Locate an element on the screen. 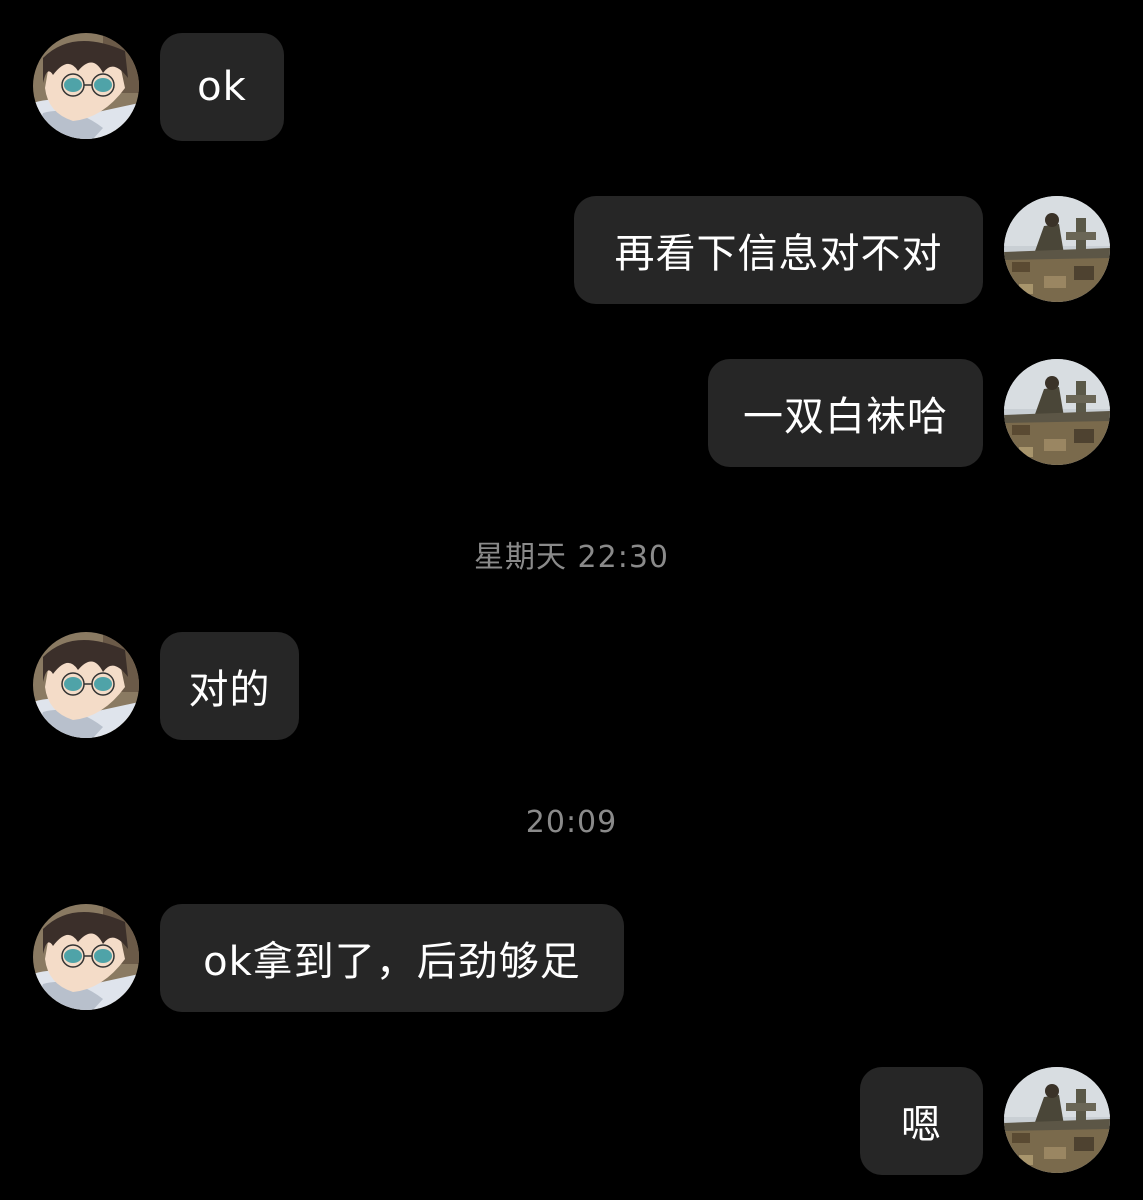 The width and height of the screenshot is (1143, 1200). message-bubble: 嗯 is located at coordinates (921, 1121).